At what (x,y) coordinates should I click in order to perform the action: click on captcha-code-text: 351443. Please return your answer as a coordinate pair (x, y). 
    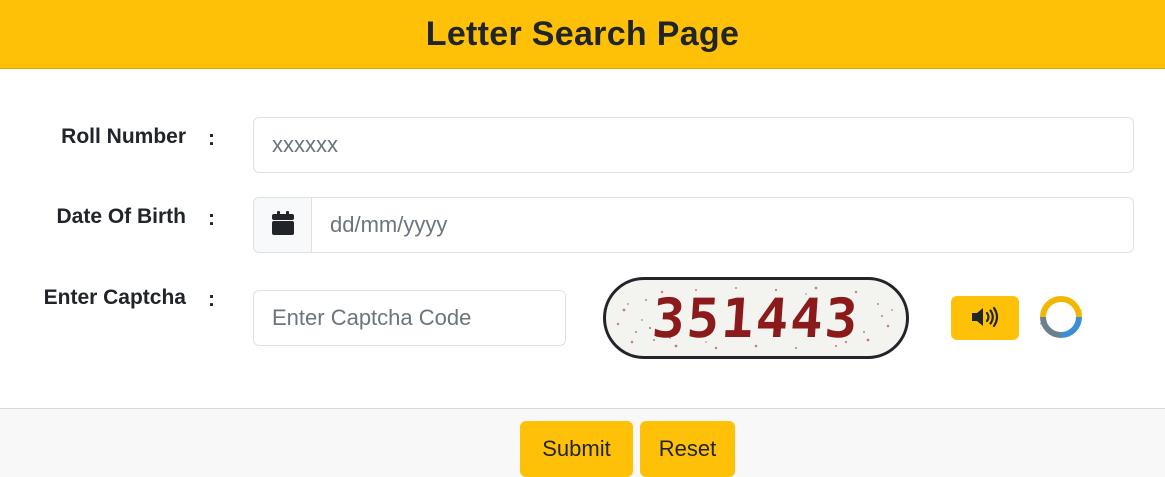
    Looking at the image, I should click on (756, 318).